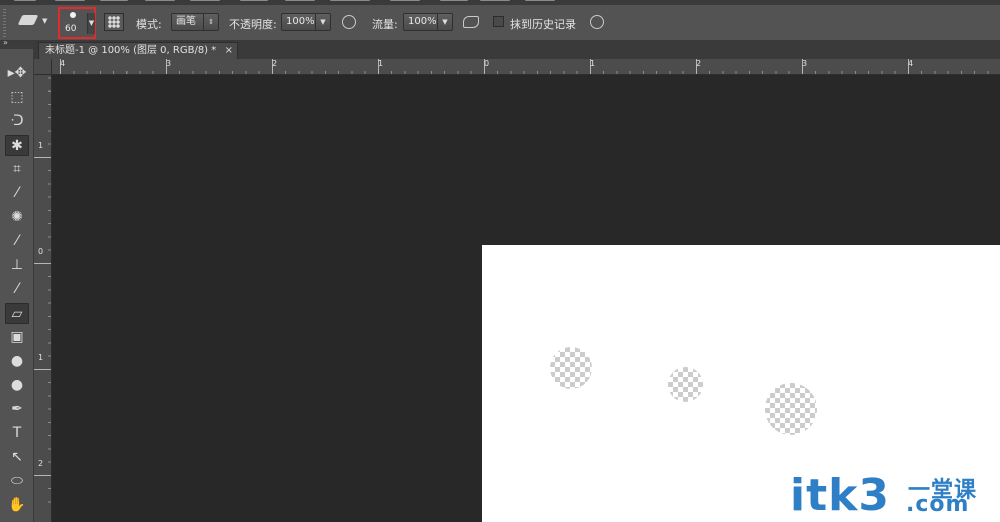 The image size is (1000, 522). I want to click on brush-panel-toggle, so click(114, 22).